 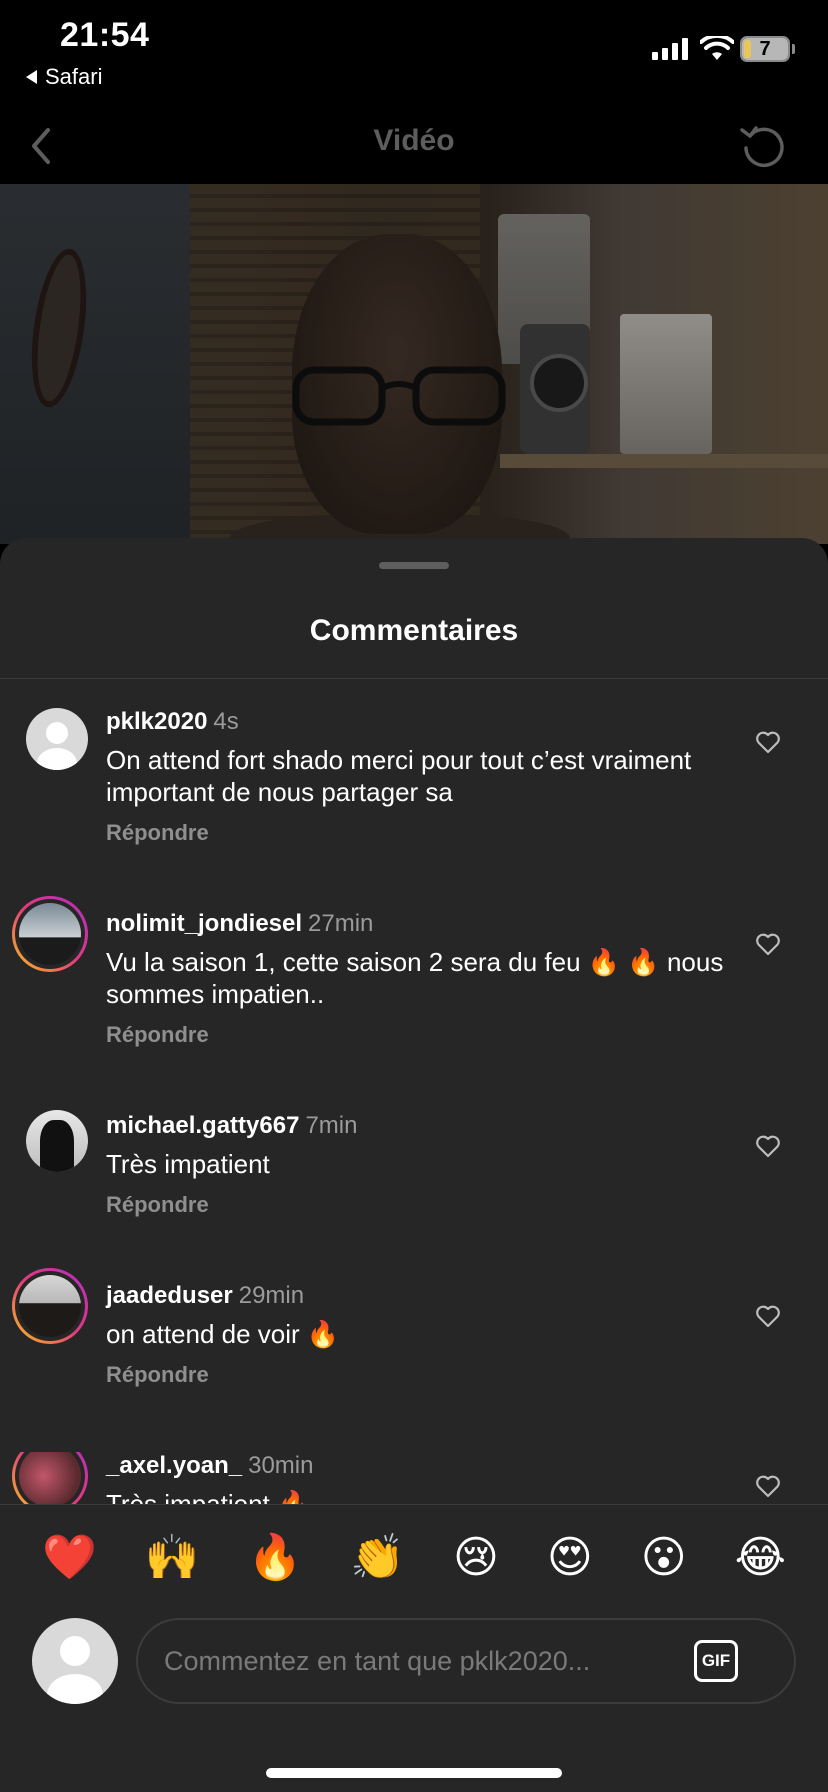 What do you see at coordinates (414, 1504) in the screenshot?
I see `emoji-bar-divider` at bounding box center [414, 1504].